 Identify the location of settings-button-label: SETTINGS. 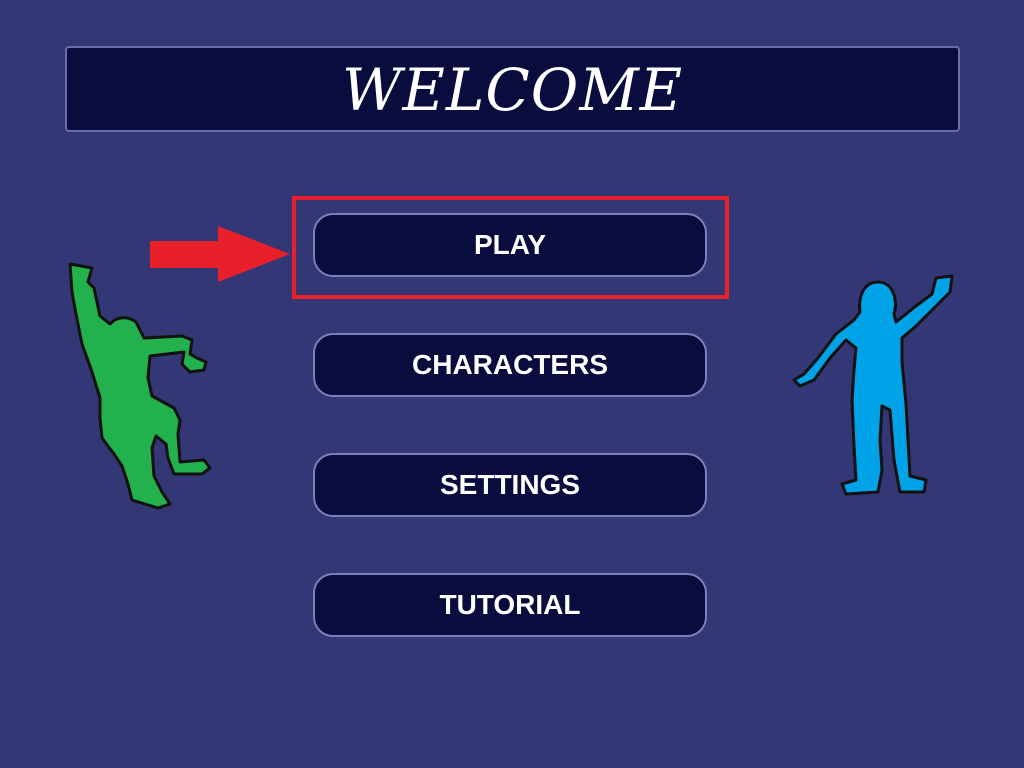
(509, 484).